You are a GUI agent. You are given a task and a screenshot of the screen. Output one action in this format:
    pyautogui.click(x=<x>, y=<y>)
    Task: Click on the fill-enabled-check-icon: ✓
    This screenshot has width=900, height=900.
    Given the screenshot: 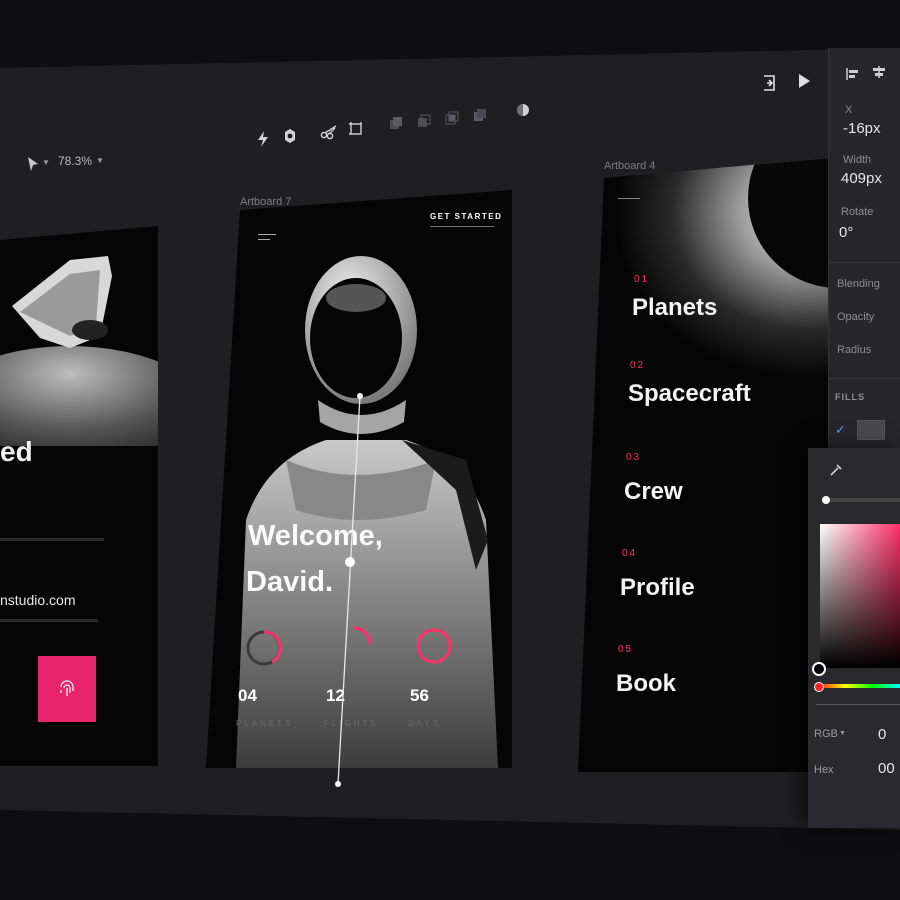 What is the action you would take?
    pyautogui.click(x=840, y=430)
    